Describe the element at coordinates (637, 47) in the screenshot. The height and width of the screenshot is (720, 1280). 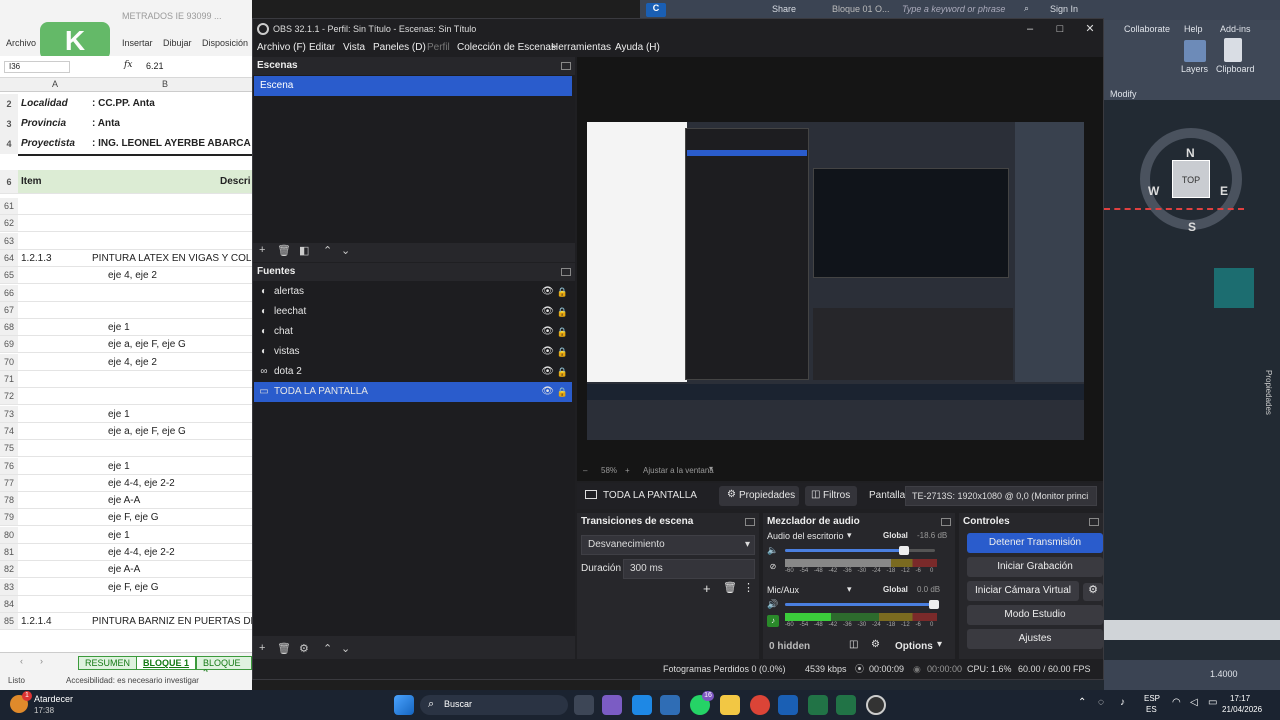
I see `menu-item: Ayuda (H)` at that location.